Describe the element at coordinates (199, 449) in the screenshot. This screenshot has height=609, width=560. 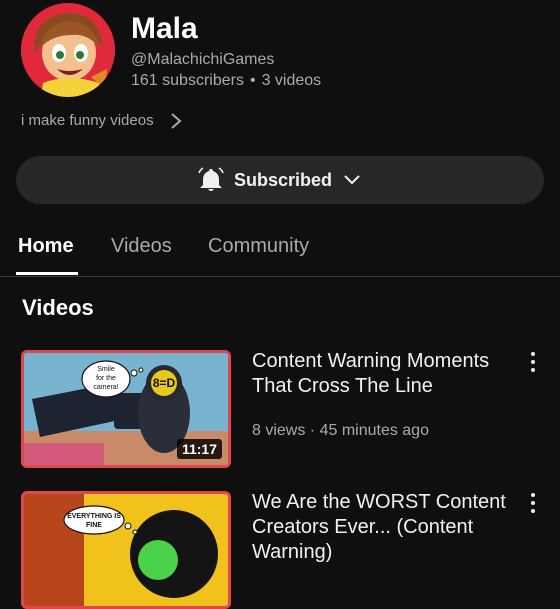
I see `video-duration: 11:17` at that location.